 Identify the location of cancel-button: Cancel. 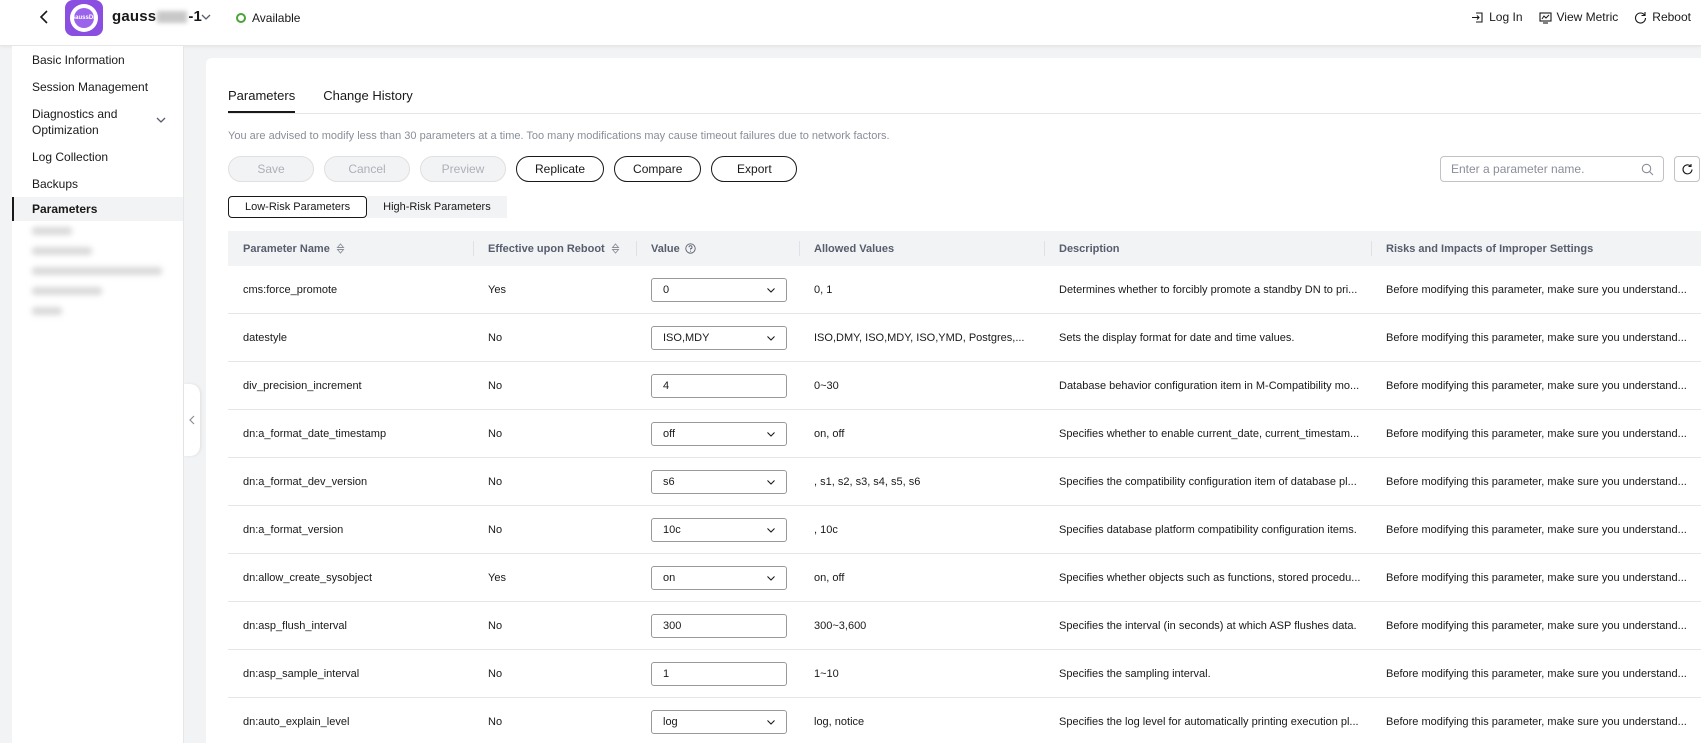
(367, 169).